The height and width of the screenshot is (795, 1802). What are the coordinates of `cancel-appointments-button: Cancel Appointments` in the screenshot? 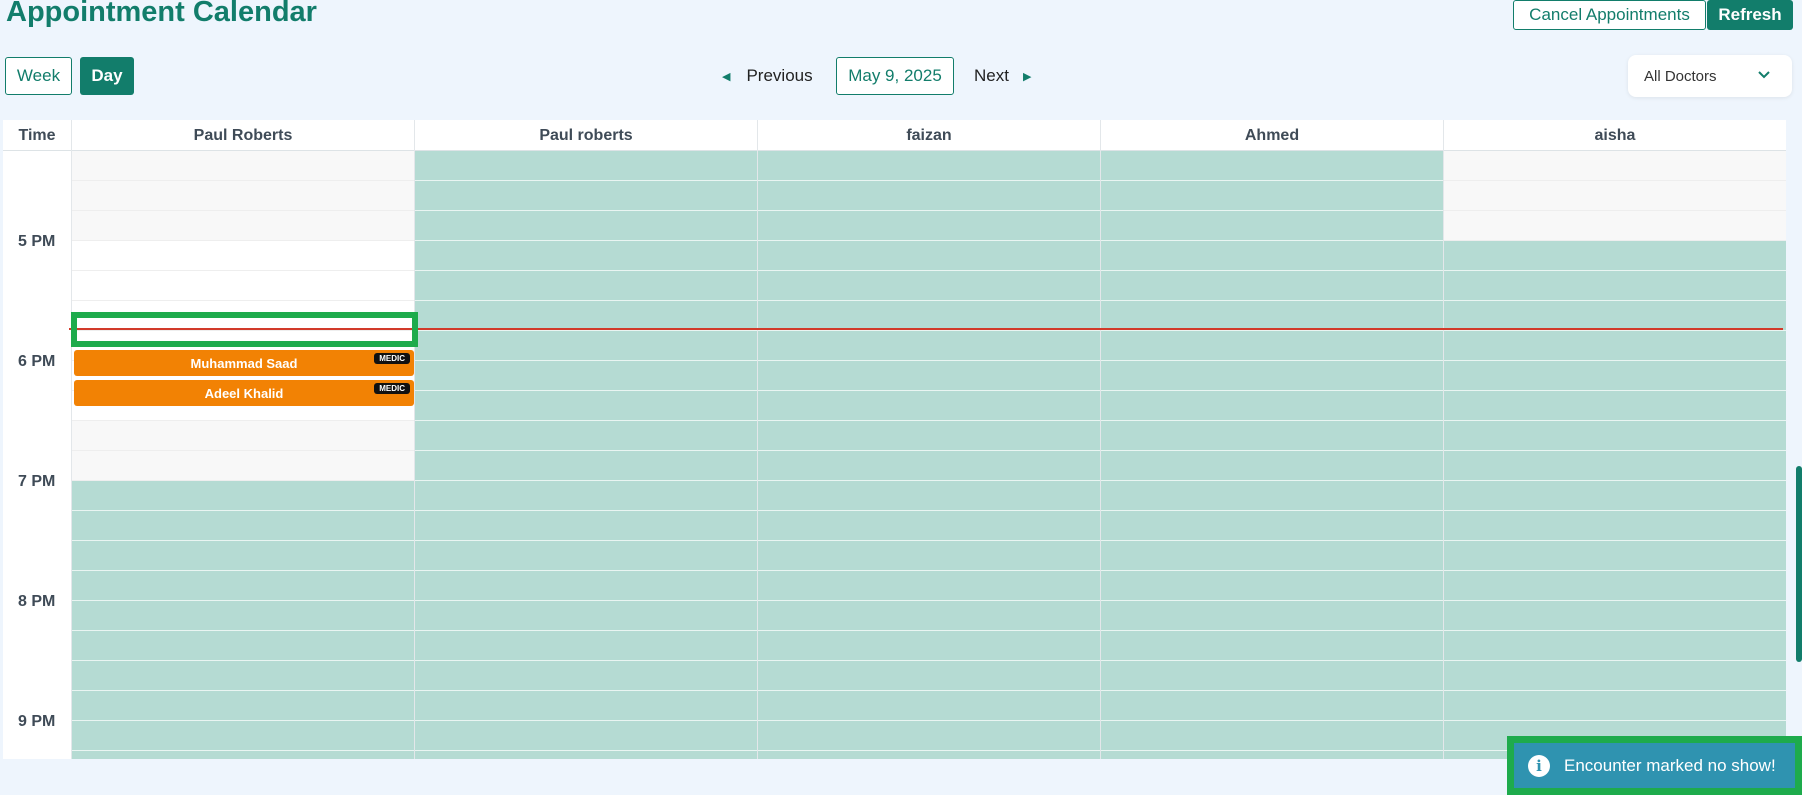 It's located at (1609, 15).